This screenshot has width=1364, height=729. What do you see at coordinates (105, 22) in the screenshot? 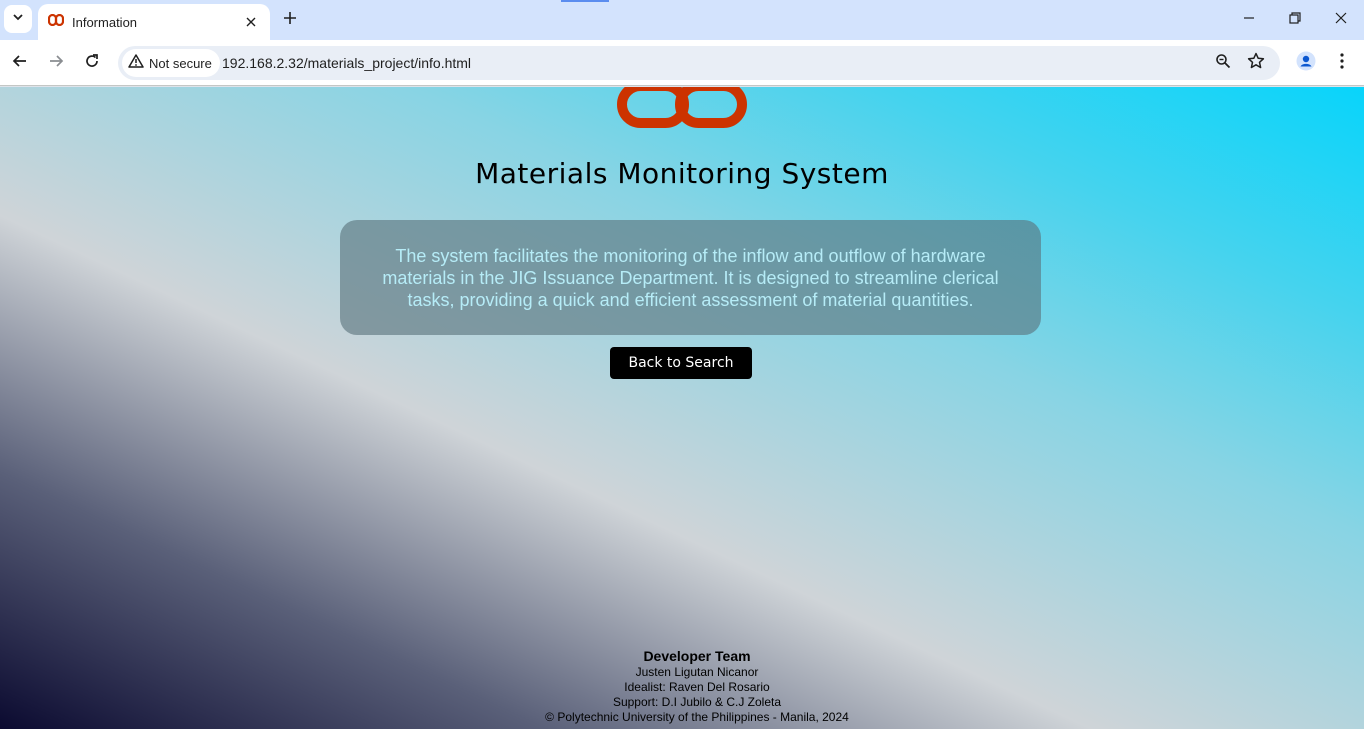
I see `tab-title: Information` at bounding box center [105, 22].